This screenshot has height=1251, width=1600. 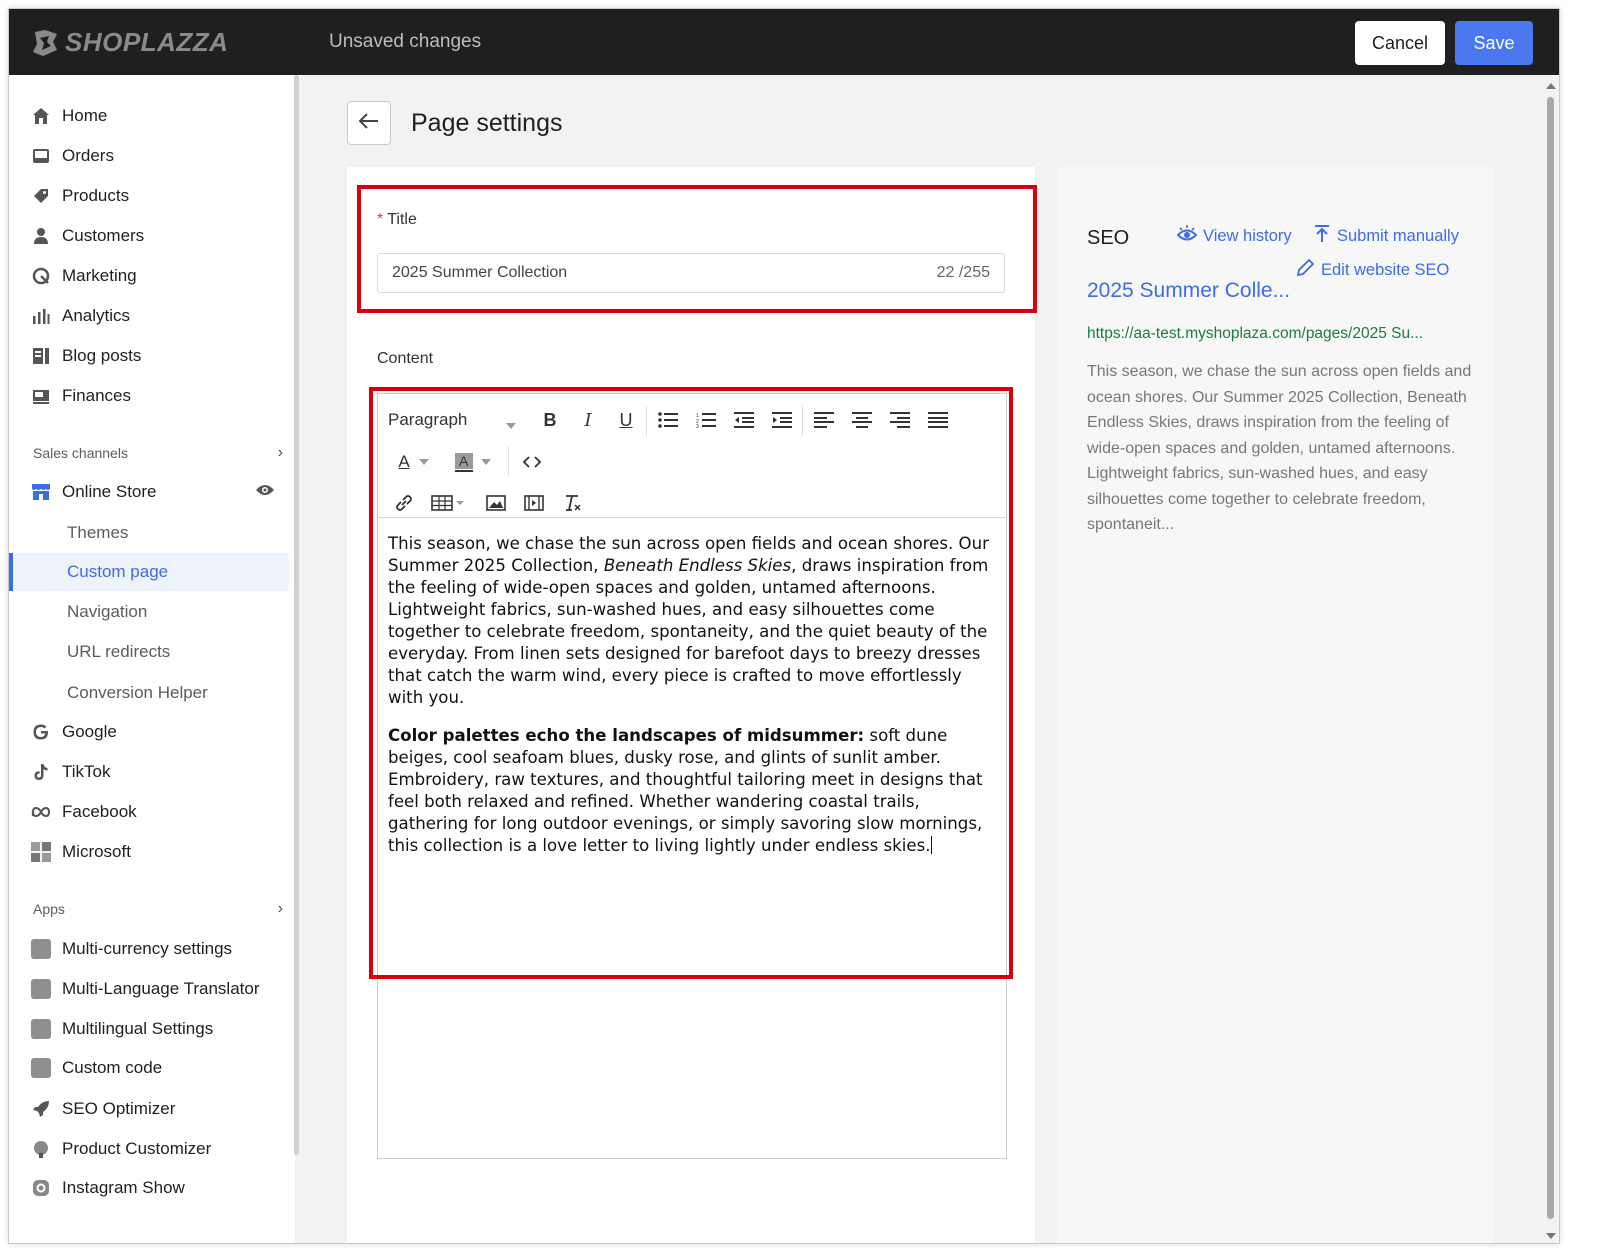 I want to click on sidebar-item-tiktok: TikTok, so click(x=149, y=772).